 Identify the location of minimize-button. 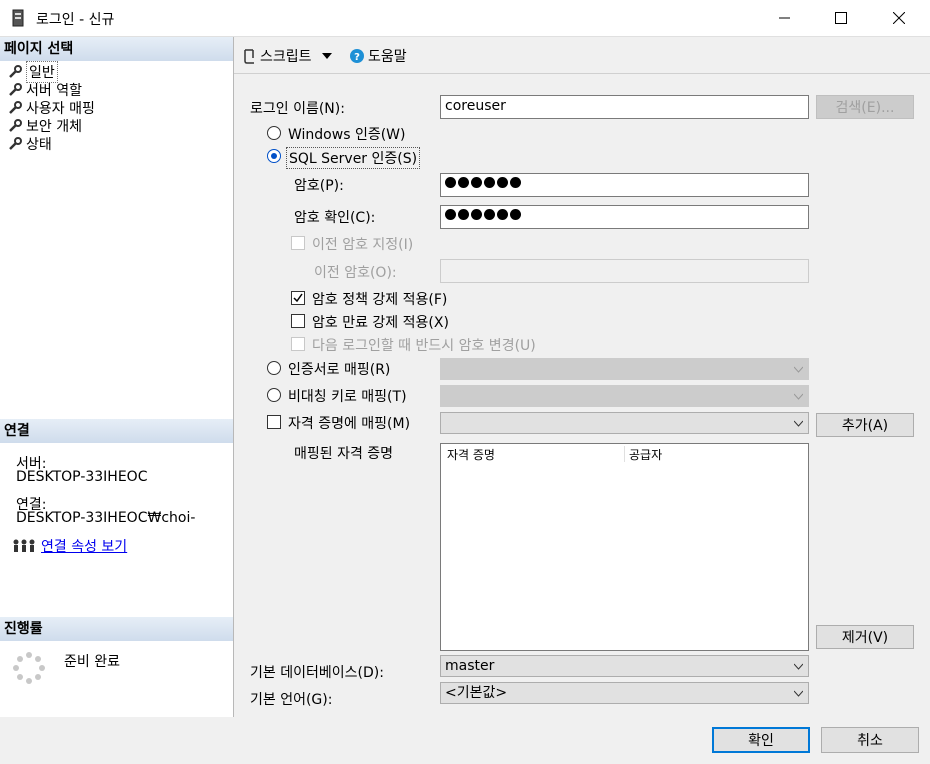
(785, 18).